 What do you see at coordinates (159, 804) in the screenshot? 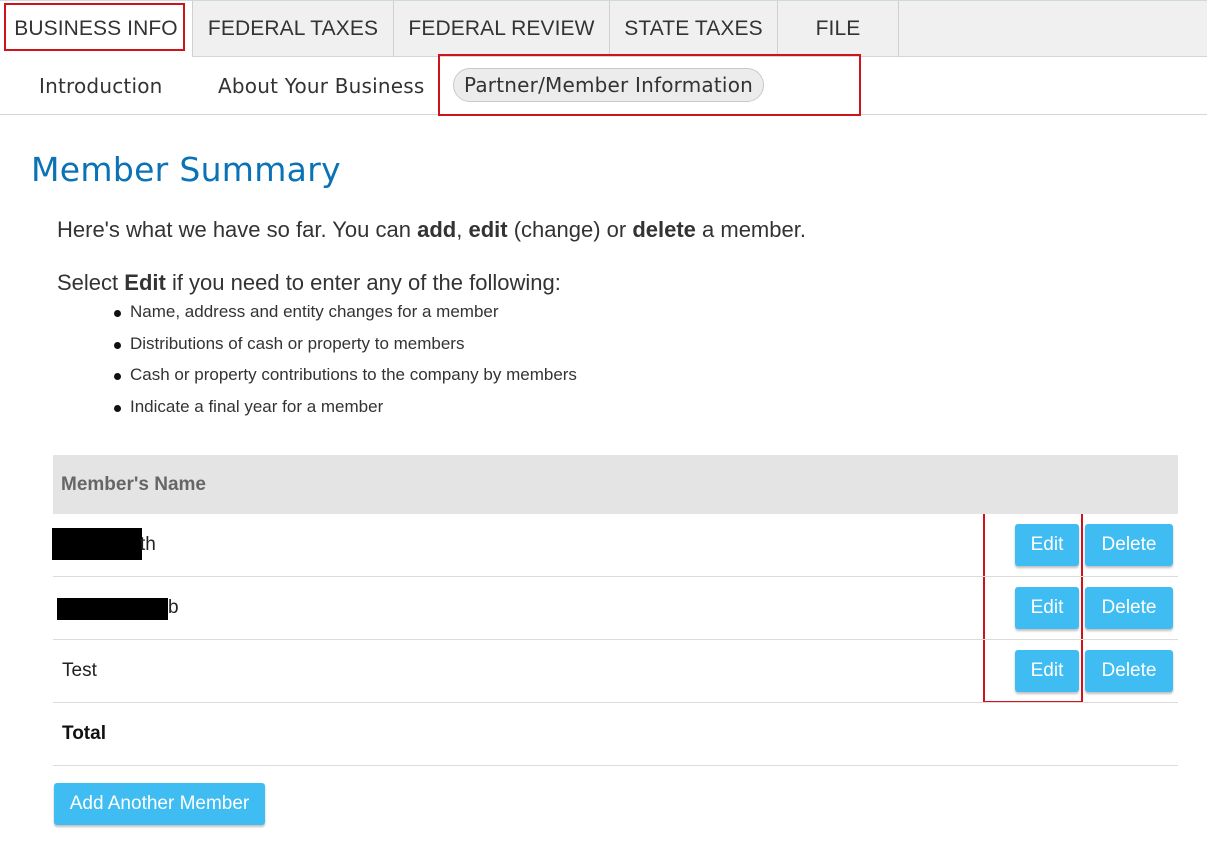
I see `add-another-member-button: Add Another Member` at bounding box center [159, 804].